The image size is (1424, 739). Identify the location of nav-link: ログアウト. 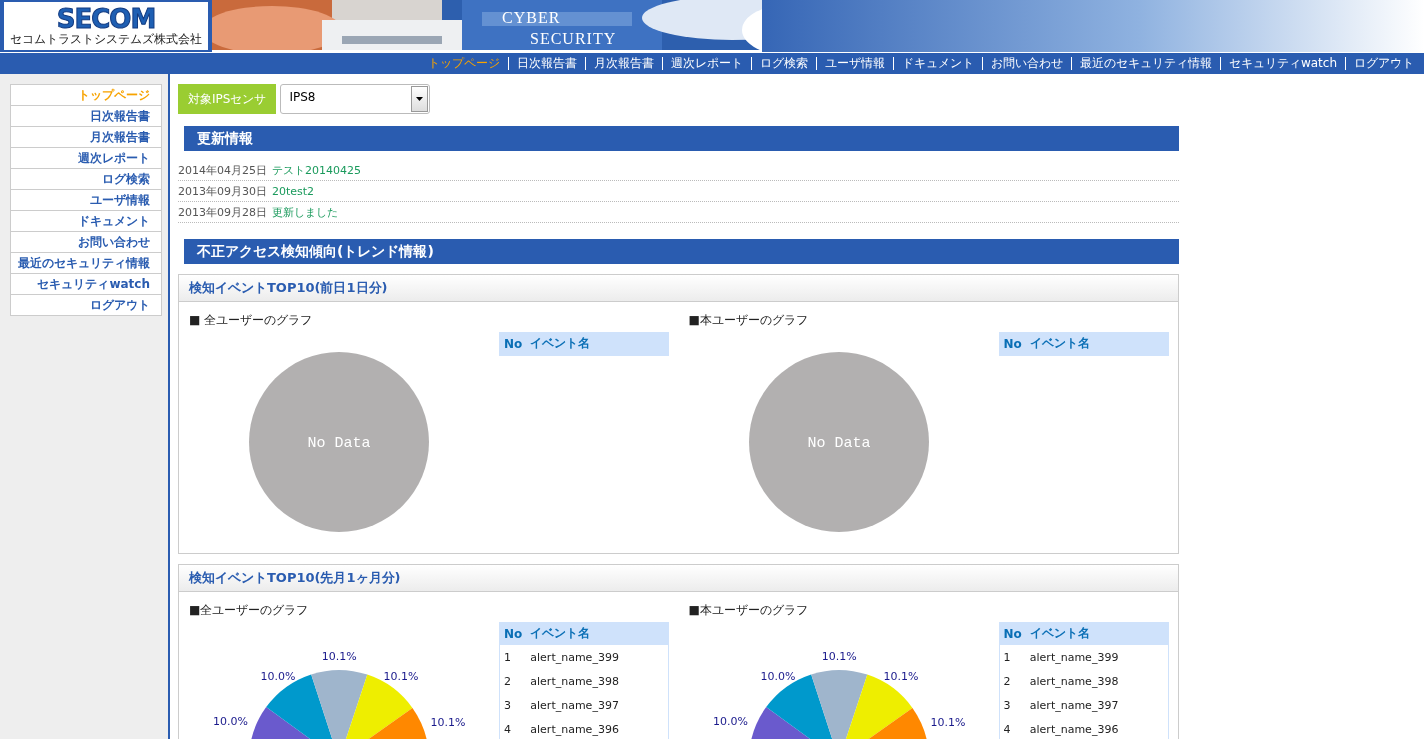
(1383, 63).